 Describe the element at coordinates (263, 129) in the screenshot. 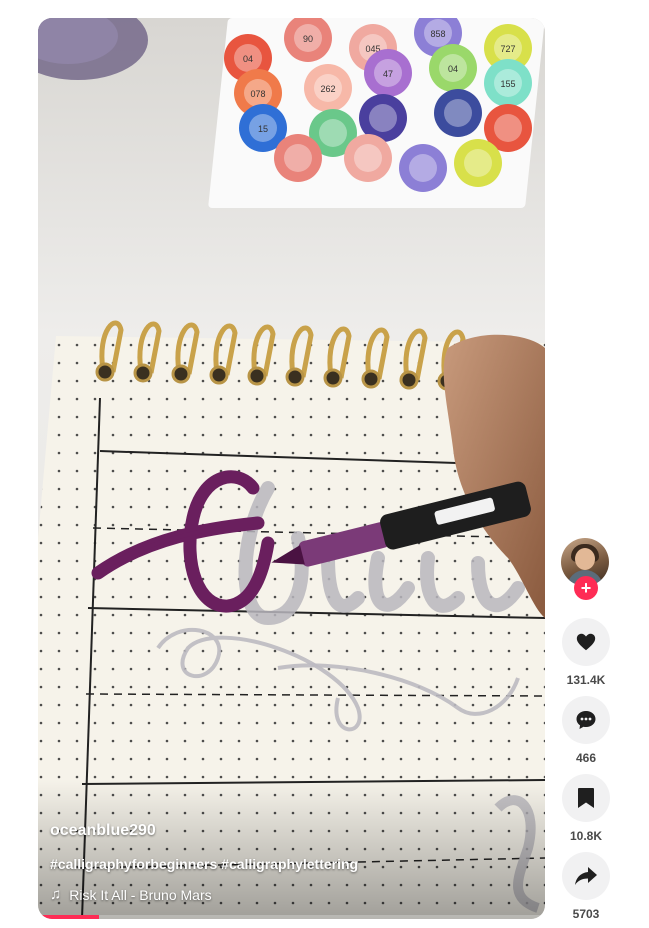

I see `marker-label: 15` at that location.